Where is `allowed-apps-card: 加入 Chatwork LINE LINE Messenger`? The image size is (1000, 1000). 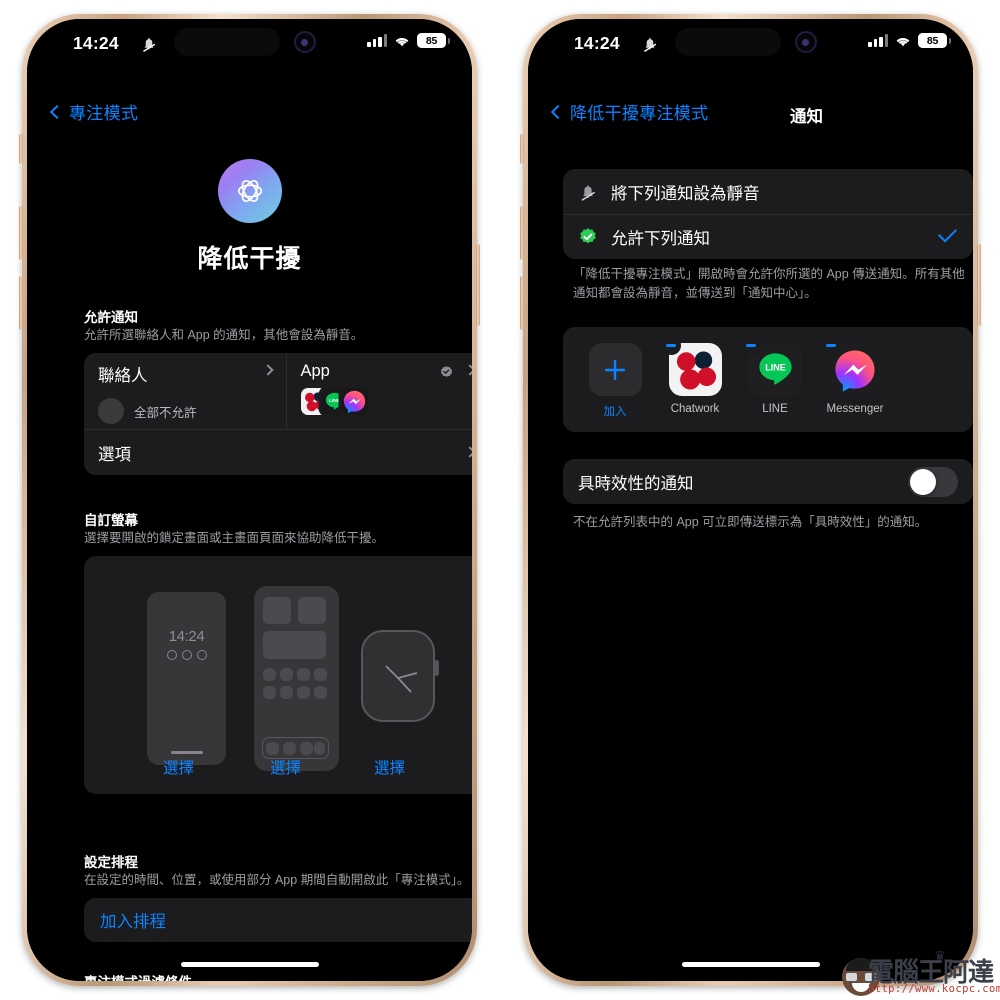
allowed-apps-card: 加入 Chatwork LINE LINE Messenger is located at coordinates (768, 379).